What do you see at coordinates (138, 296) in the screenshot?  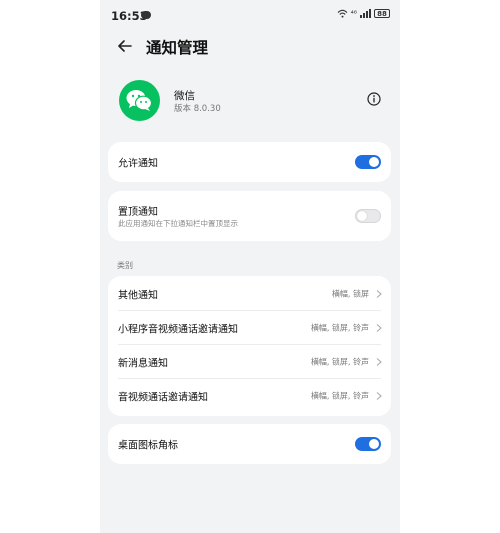 I see `category-label: 其他通知` at bounding box center [138, 296].